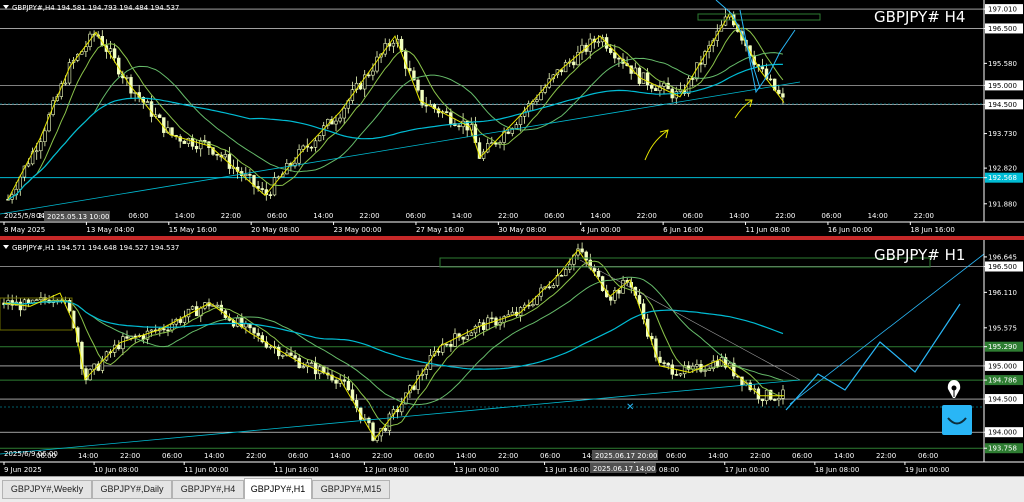  Describe the element at coordinates (6, 247) in the screenshot. I see `h1-collapse-icon` at that location.